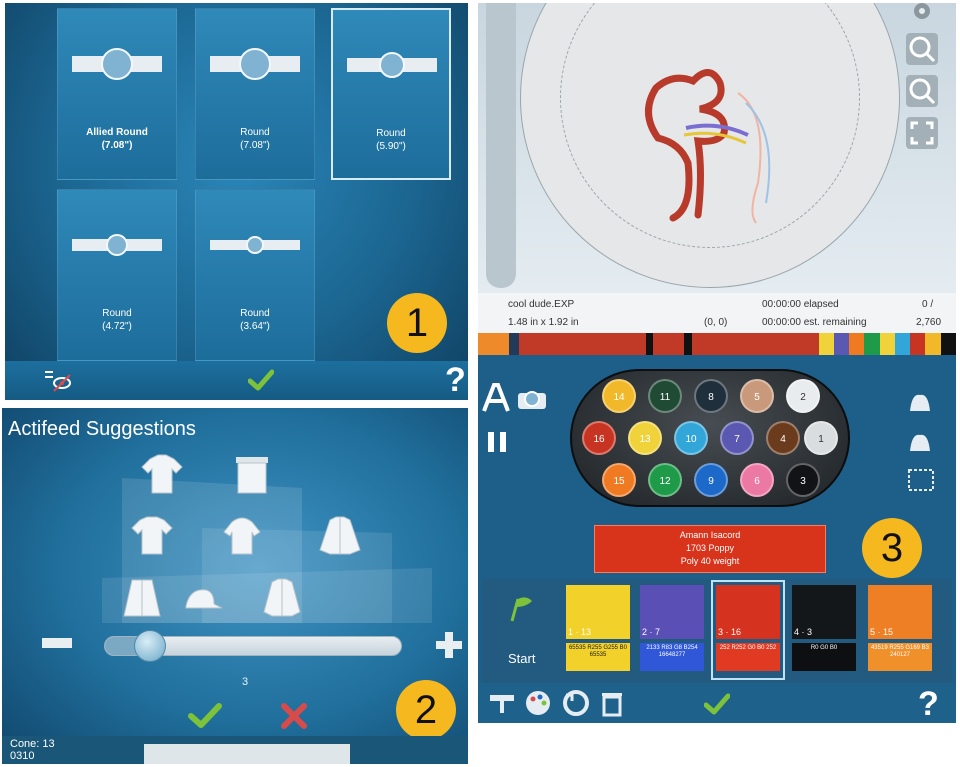 The image size is (960, 767). What do you see at coordinates (672, 657) in the screenshot?
I see `stop-code: 2133 R83 G8 B254 16648277` at bounding box center [672, 657].